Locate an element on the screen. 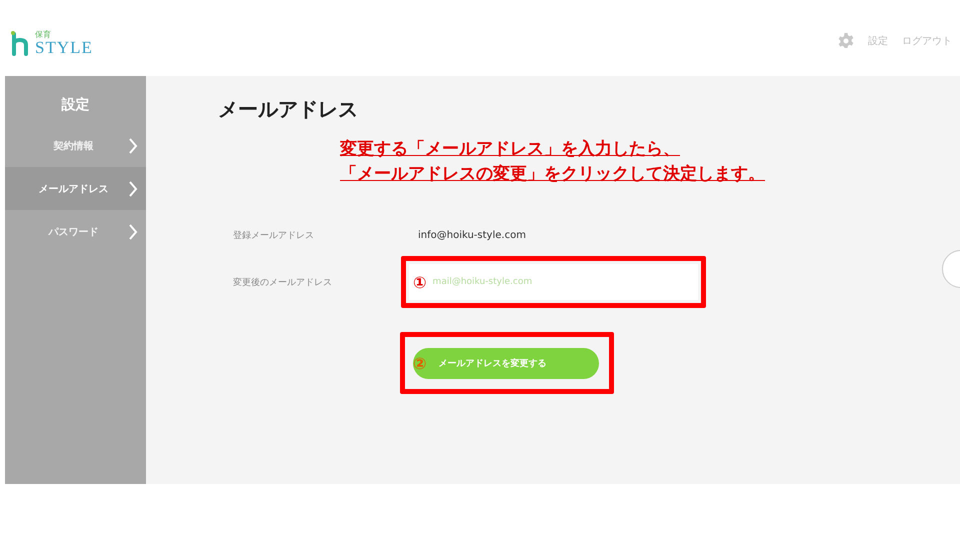 This screenshot has width=960, height=540. sidebar-item: 契約情報 is located at coordinates (75, 145).